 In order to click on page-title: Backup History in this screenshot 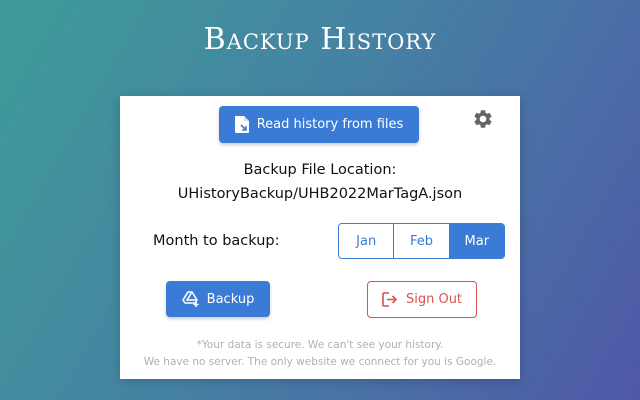, I will do `click(320, 39)`.